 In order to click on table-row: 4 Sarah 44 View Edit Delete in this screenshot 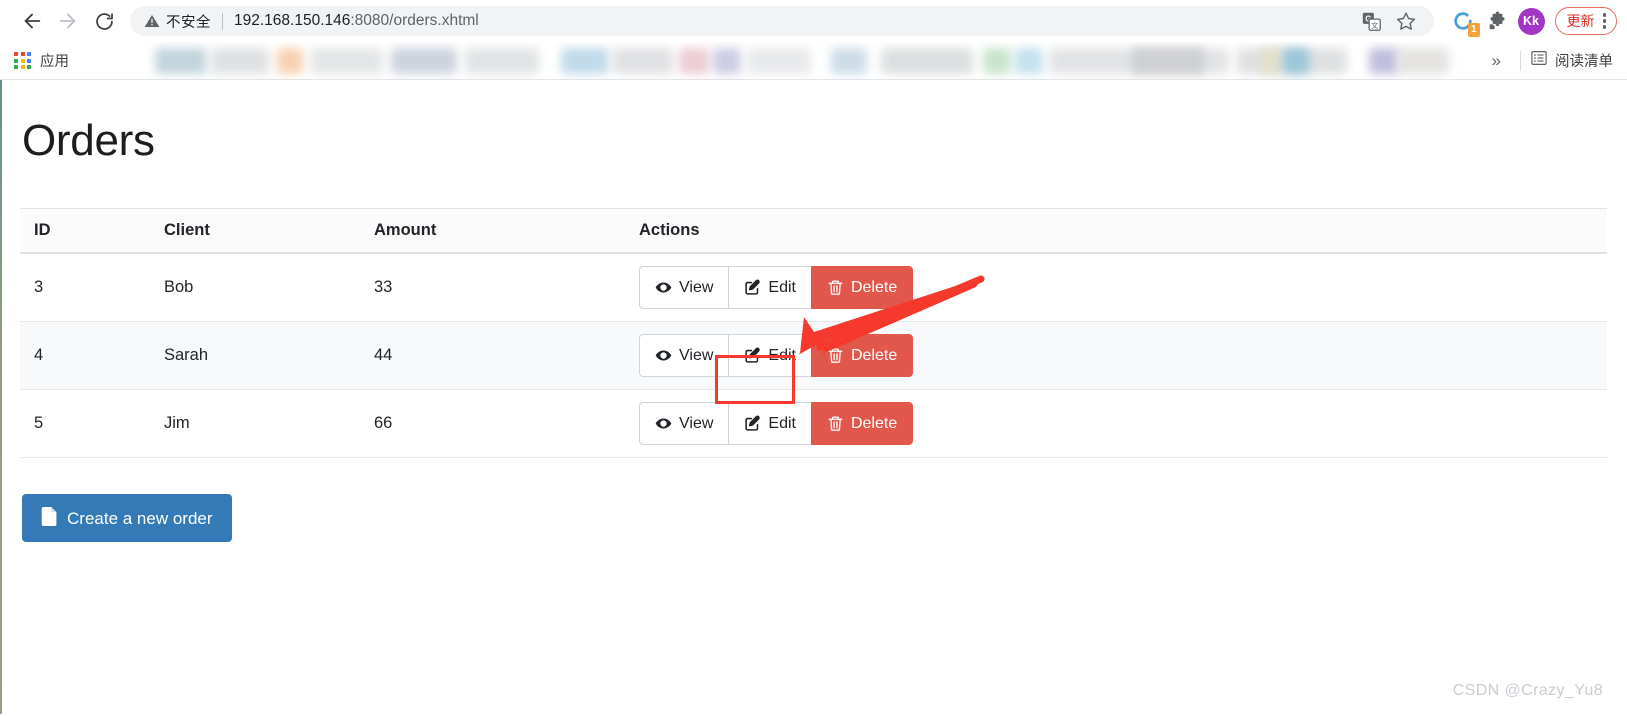, I will do `click(813, 355)`.